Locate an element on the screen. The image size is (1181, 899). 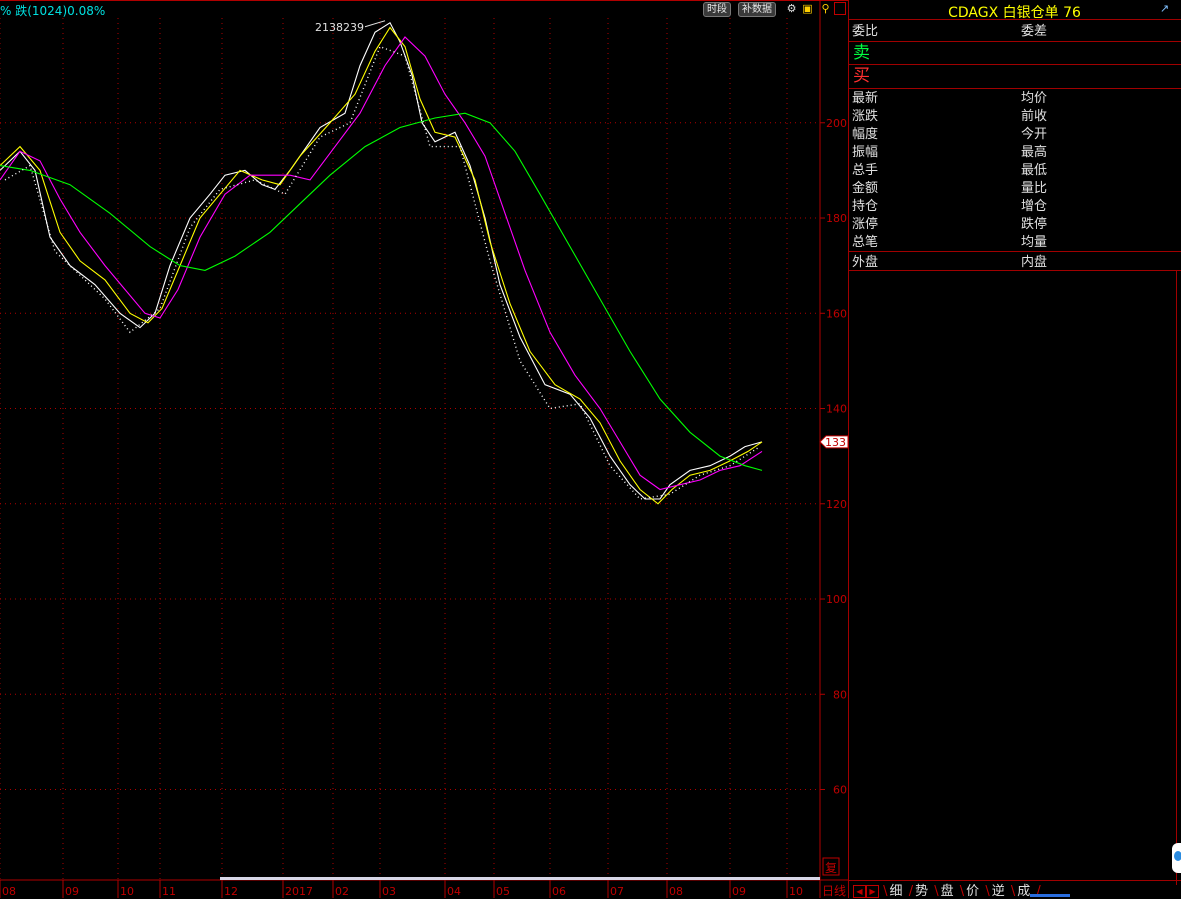
sell-label: 卖 is located at coordinates (861, 53).